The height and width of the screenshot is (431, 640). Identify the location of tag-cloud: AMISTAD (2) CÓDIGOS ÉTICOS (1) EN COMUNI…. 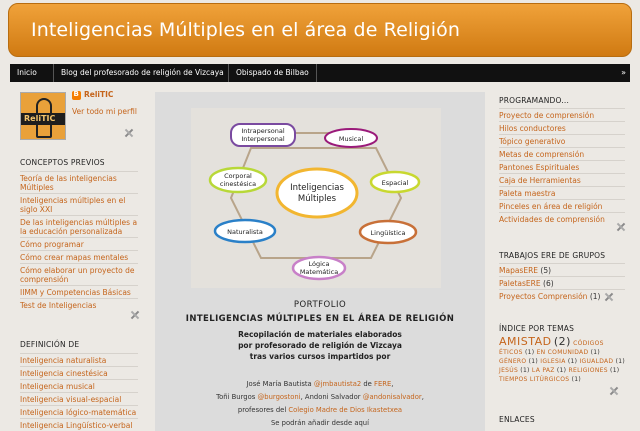
(562, 359).